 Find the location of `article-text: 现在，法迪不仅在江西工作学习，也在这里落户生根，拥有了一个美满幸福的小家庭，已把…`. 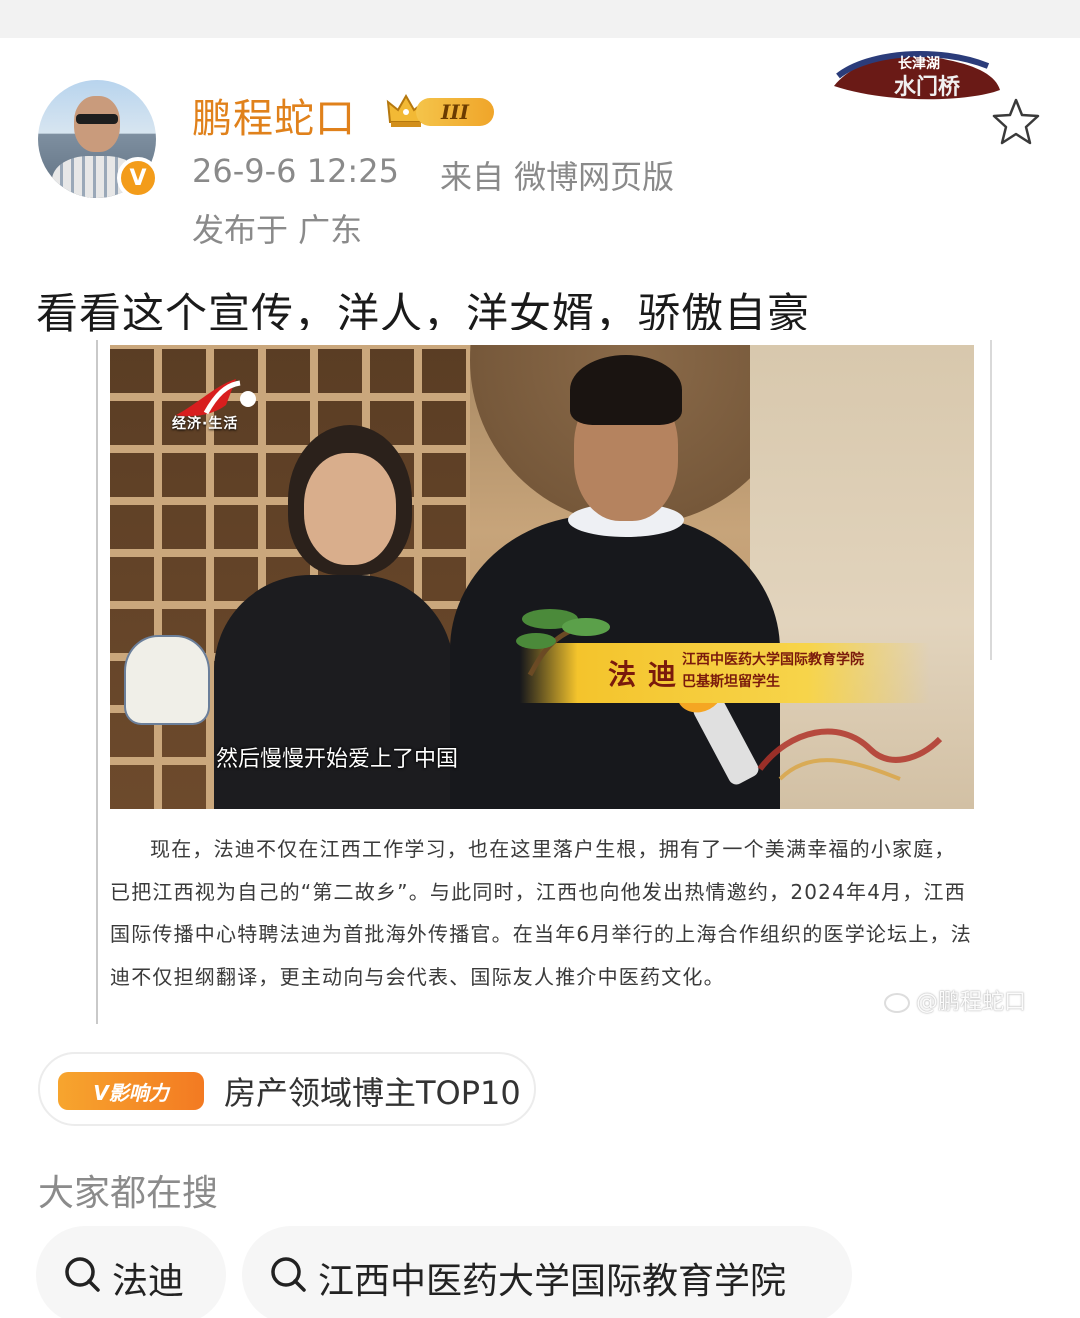

article-text: 现在，法迪不仅在江西工作学习，也在这里落户生根，拥有了一个美满幸福的小家庭，已把… is located at coordinates (541, 913).